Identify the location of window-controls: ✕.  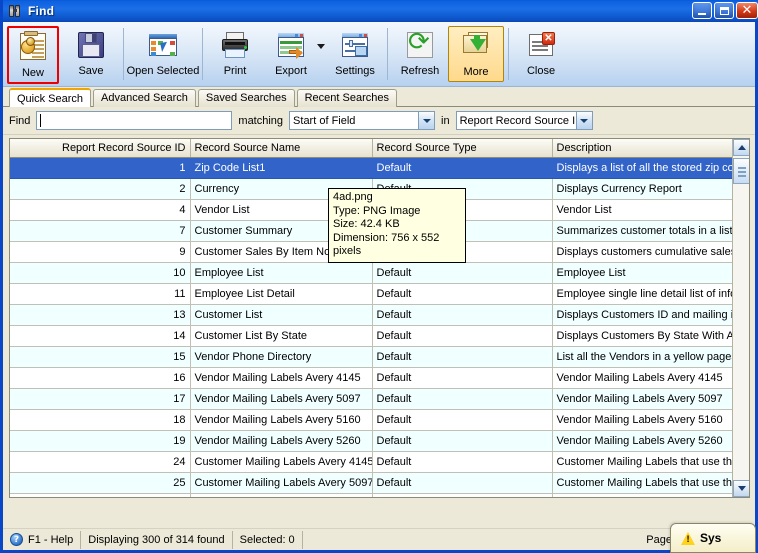
(725, 10).